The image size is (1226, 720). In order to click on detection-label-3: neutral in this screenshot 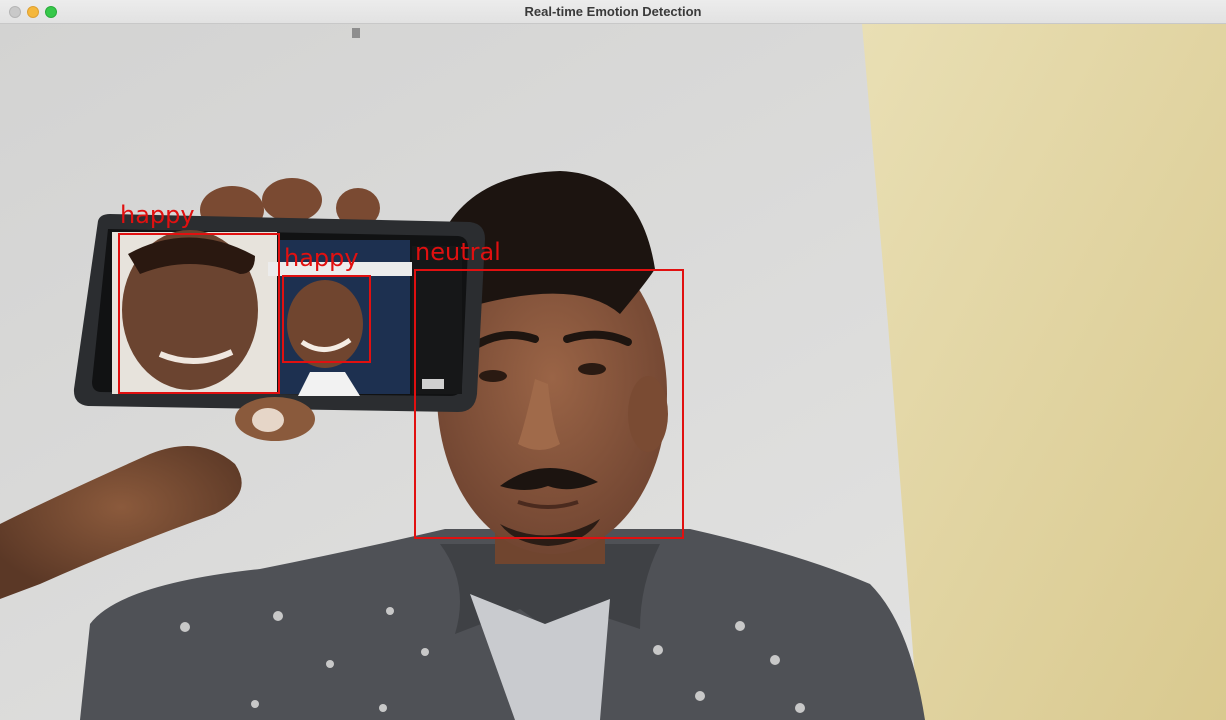, I will do `click(458, 252)`.